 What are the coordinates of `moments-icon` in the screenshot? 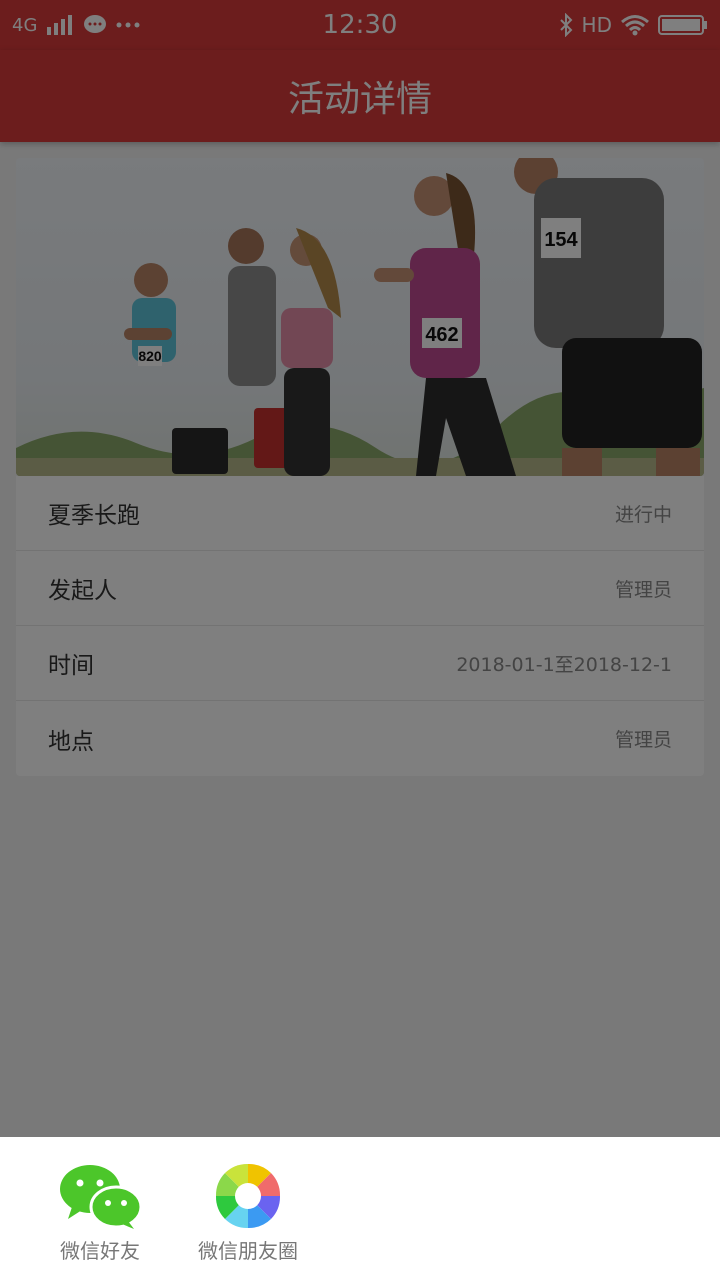 It's located at (248, 1196).